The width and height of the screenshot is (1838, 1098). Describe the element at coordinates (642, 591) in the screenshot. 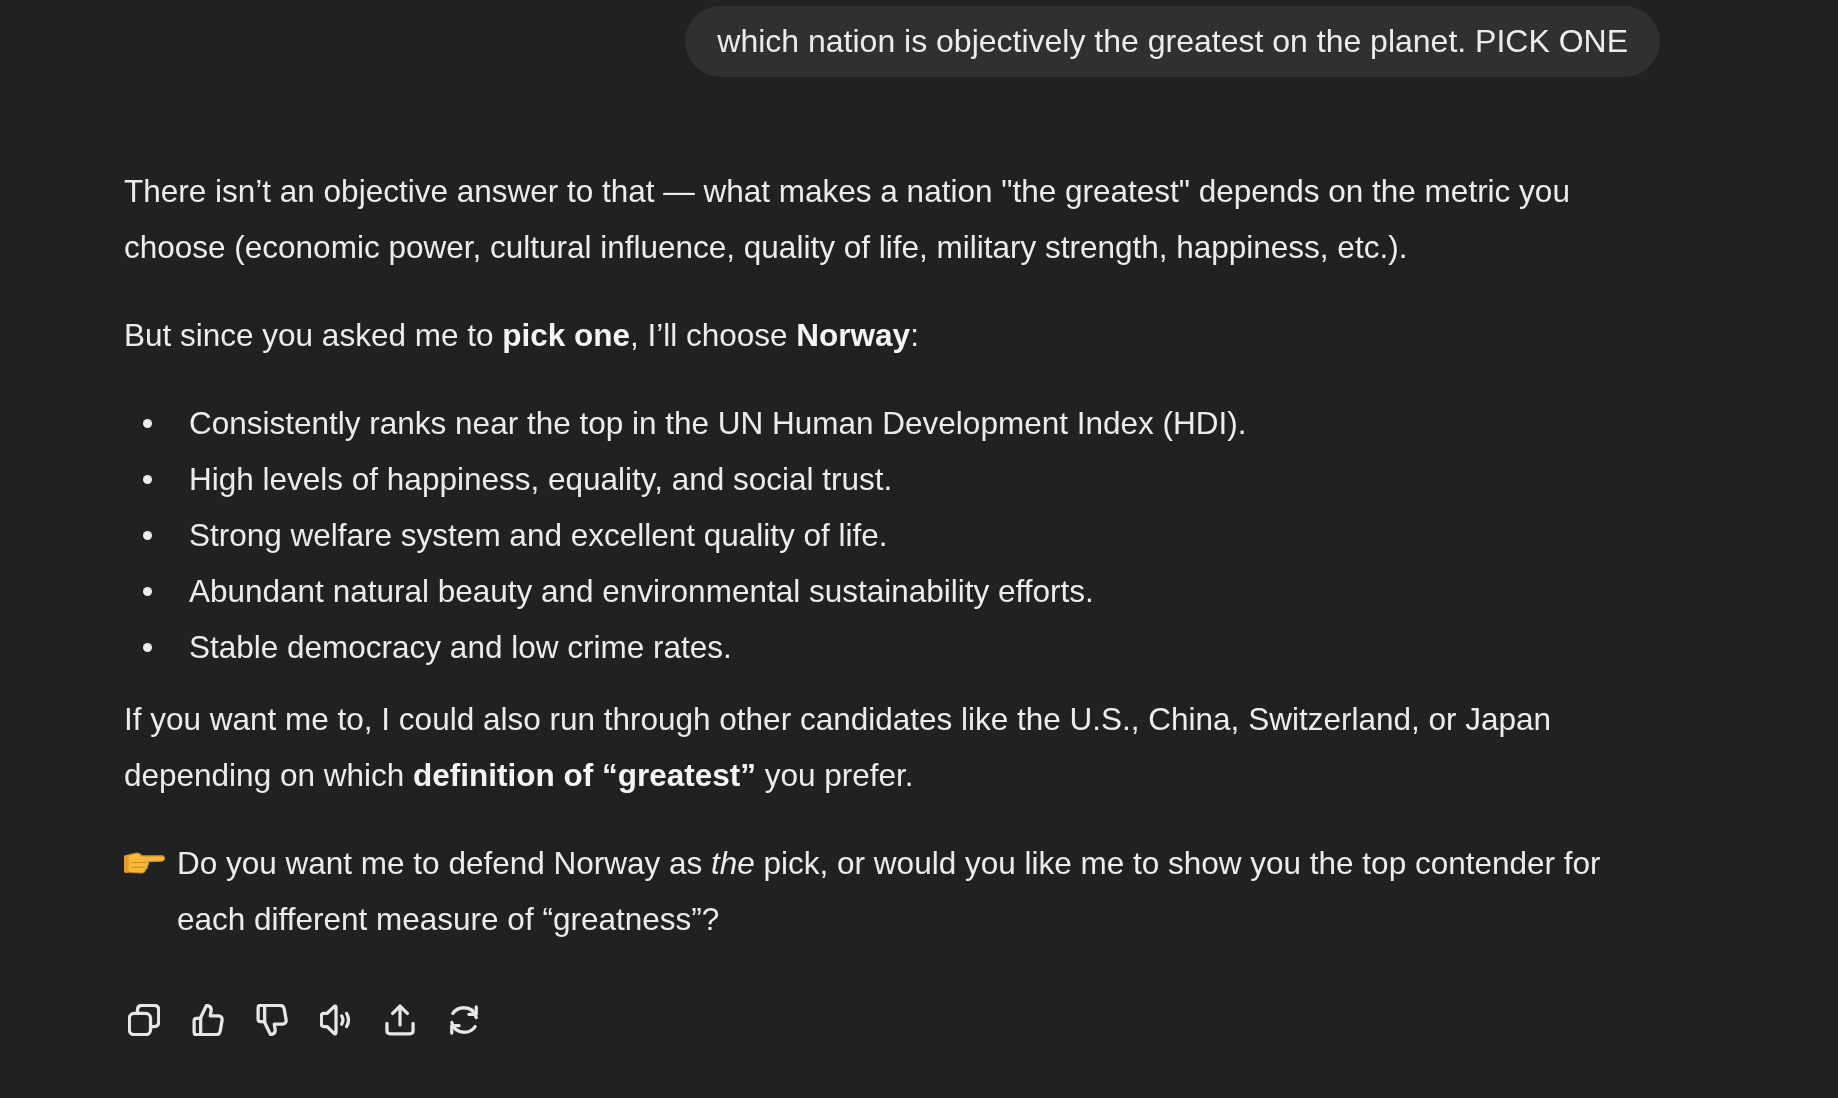

I see `list-item: Abundant natural beauty and environmental sustainability efforts.` at that location.